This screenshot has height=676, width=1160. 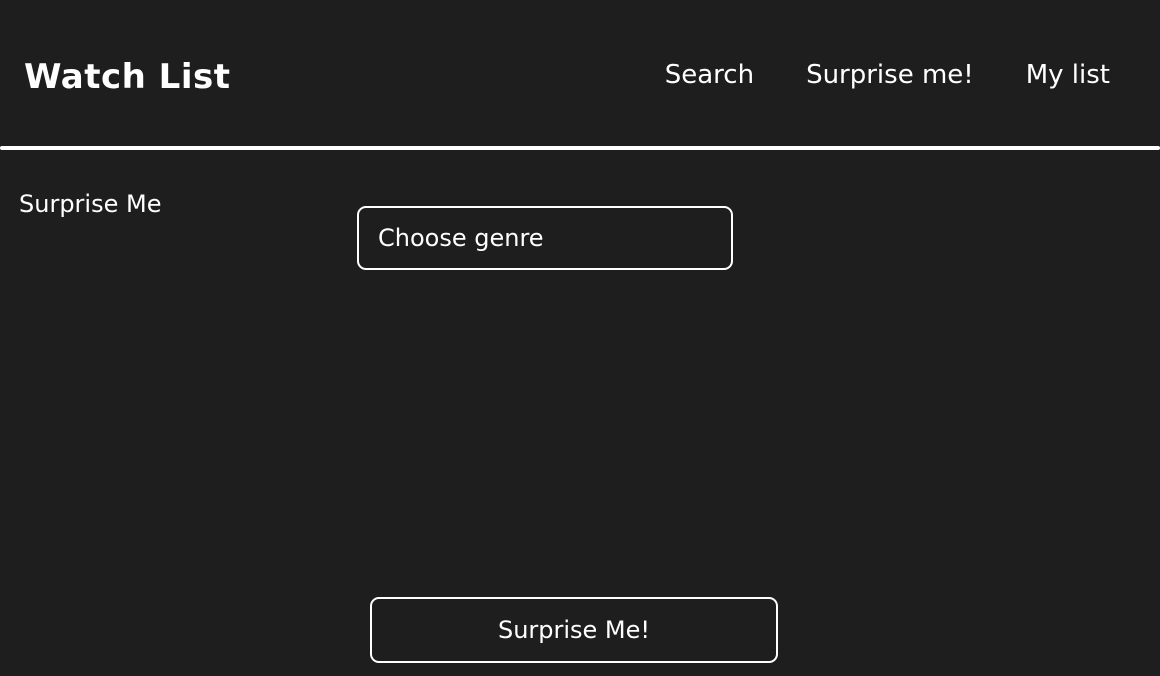 What do you see at coordinates (127, 77) in the screenshot?
I see `app-title: Watch List` at bounding box center [127, 77].